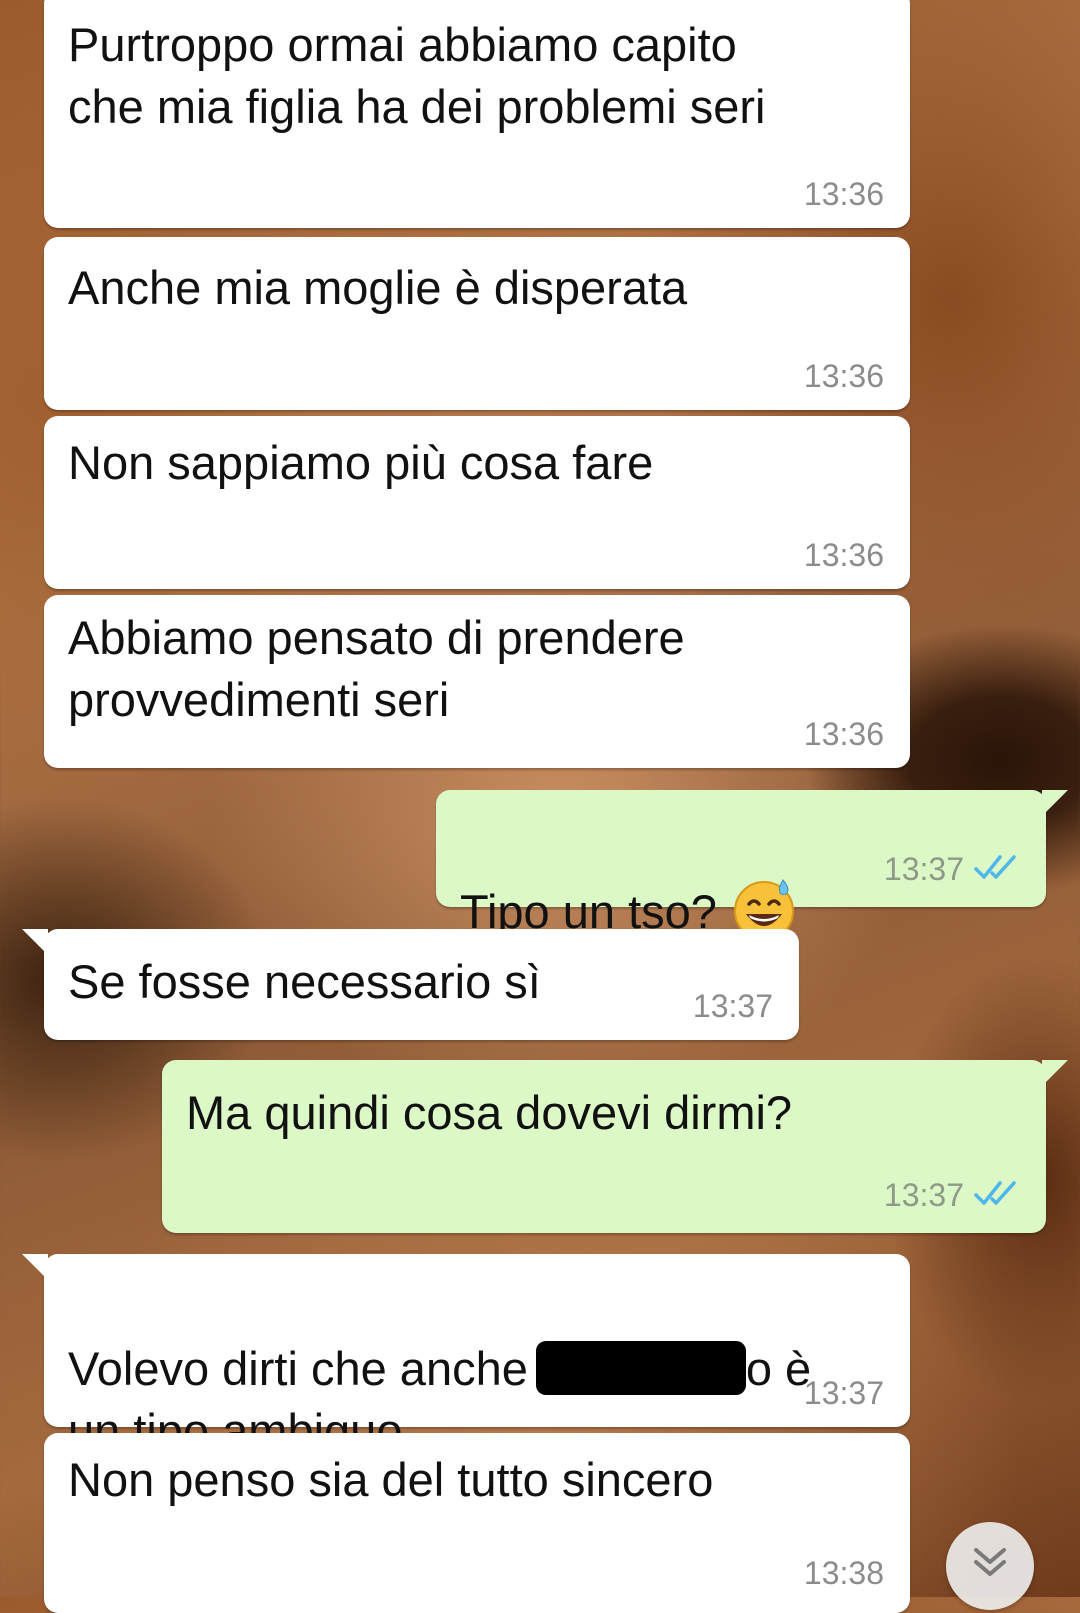  Describe the element at coordinates (304, 981) in the screenshot. I see `message-text: Se fosse necessario sì` at that location.